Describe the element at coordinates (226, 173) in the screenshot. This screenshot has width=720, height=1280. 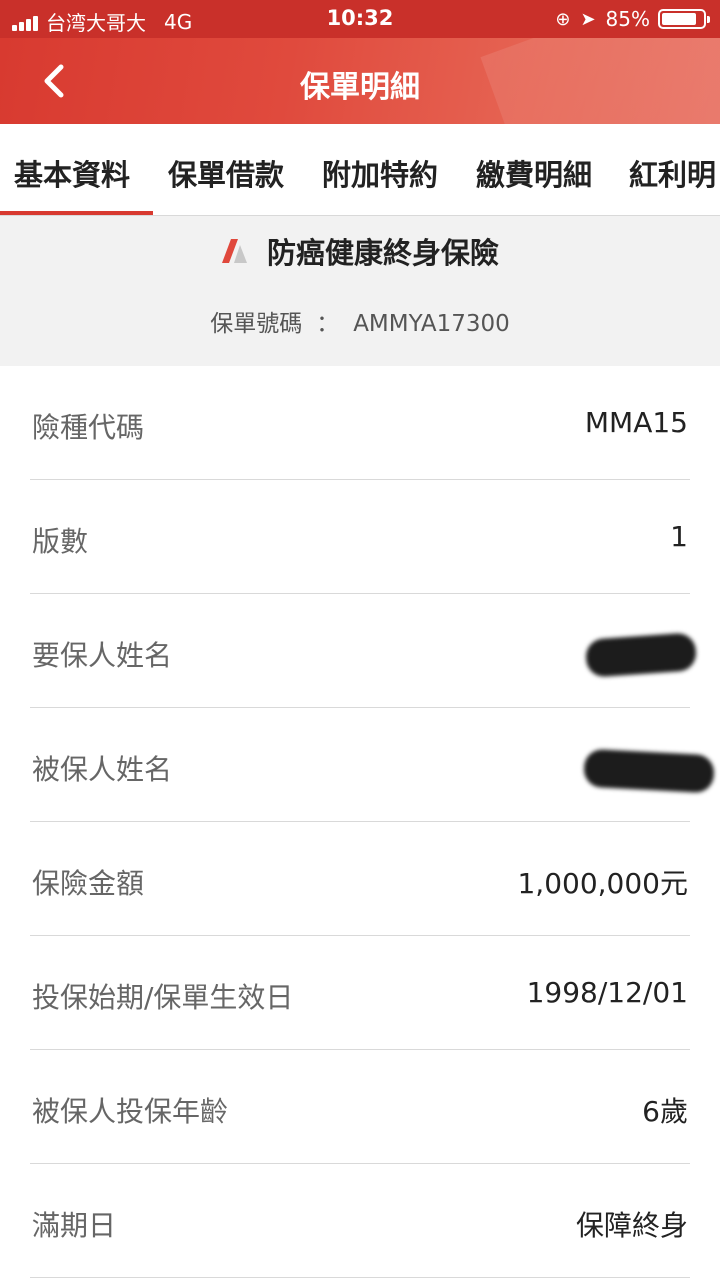
I see `tab-policy-loan: 保單借款` at that location.